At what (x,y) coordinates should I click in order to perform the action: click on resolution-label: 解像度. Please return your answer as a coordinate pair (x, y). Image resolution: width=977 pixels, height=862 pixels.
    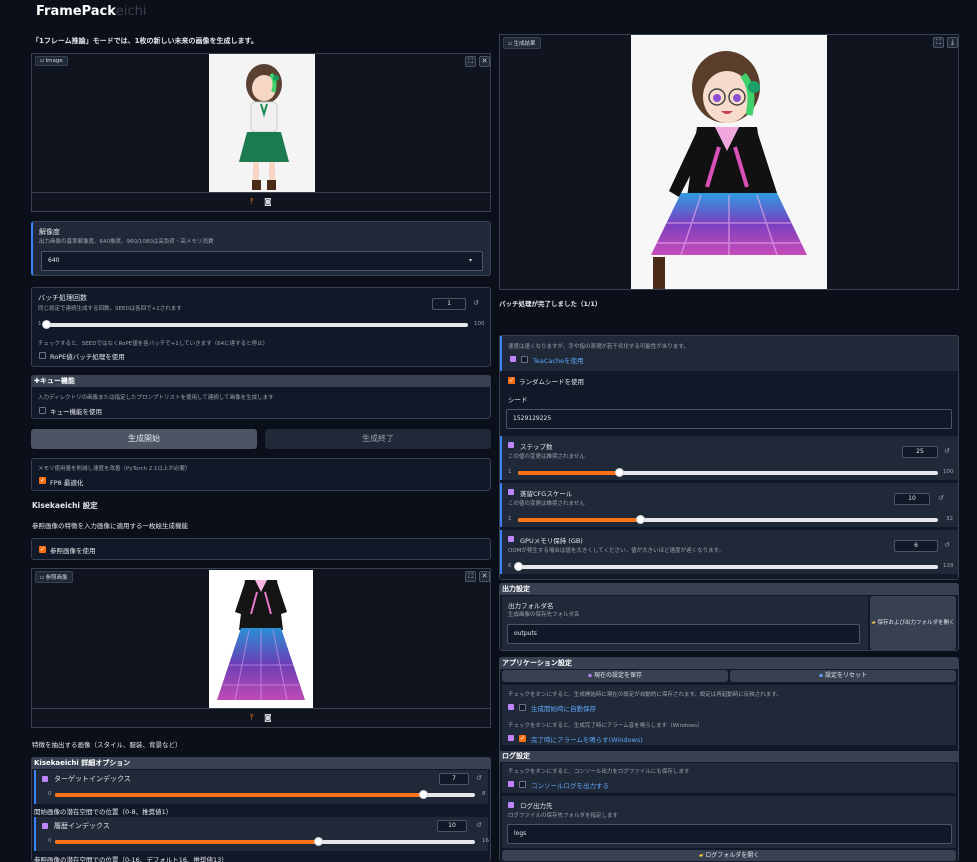
    Looking at the image, I should click on (49, 232).